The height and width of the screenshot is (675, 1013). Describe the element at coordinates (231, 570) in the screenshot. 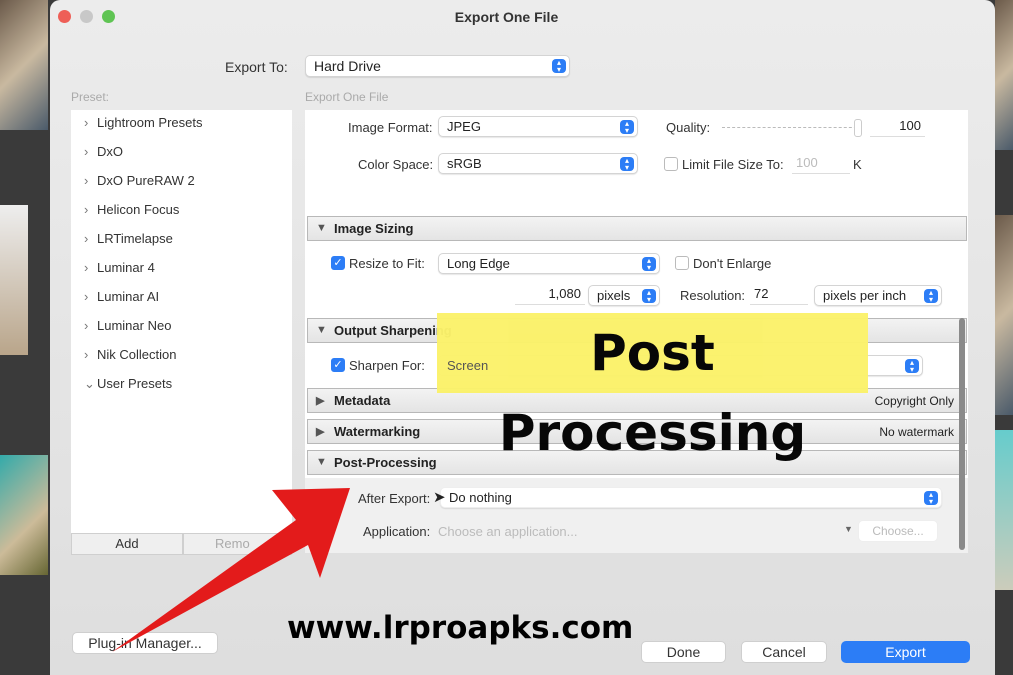

I see `red-arrow-annotation` at that location.